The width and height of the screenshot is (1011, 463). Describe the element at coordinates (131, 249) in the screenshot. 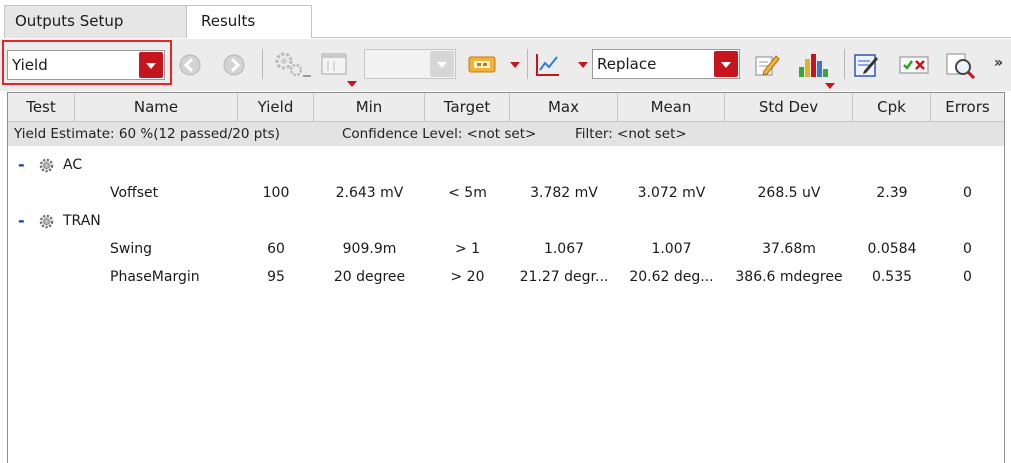

I see `cell-name: Swing` at that location.